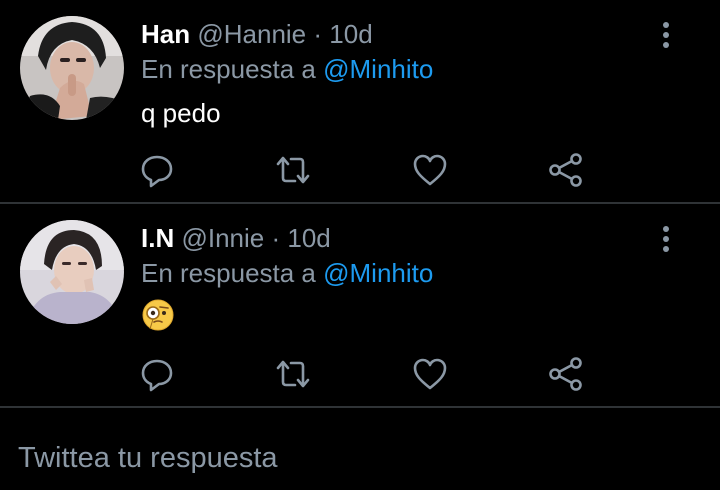  Describe the element at coordinates (165, 34) in the screenshot. I see `author-name: Han` at that location.